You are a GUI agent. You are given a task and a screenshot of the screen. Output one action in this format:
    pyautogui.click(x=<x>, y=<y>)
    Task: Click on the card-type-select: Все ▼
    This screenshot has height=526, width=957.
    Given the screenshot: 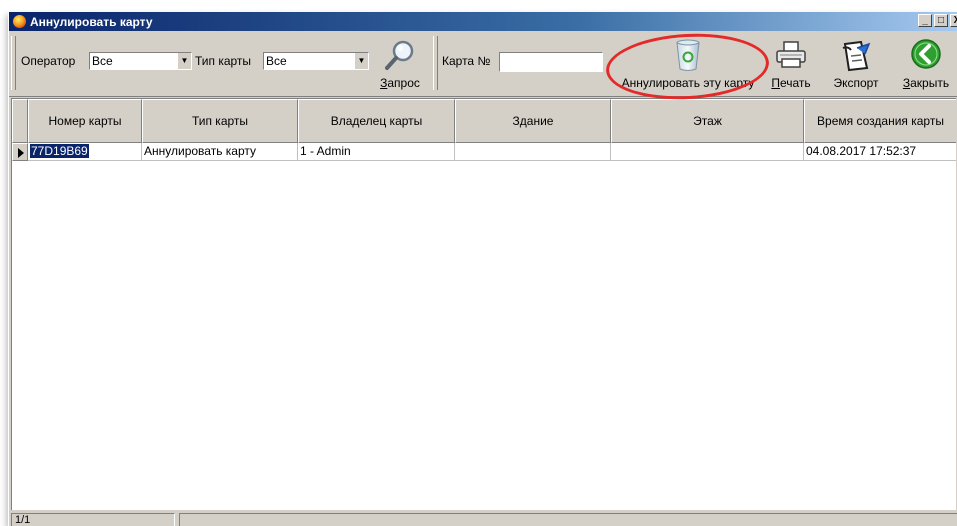 What is the action you would take?
    pyautogui.click(x=316, y=61)
    